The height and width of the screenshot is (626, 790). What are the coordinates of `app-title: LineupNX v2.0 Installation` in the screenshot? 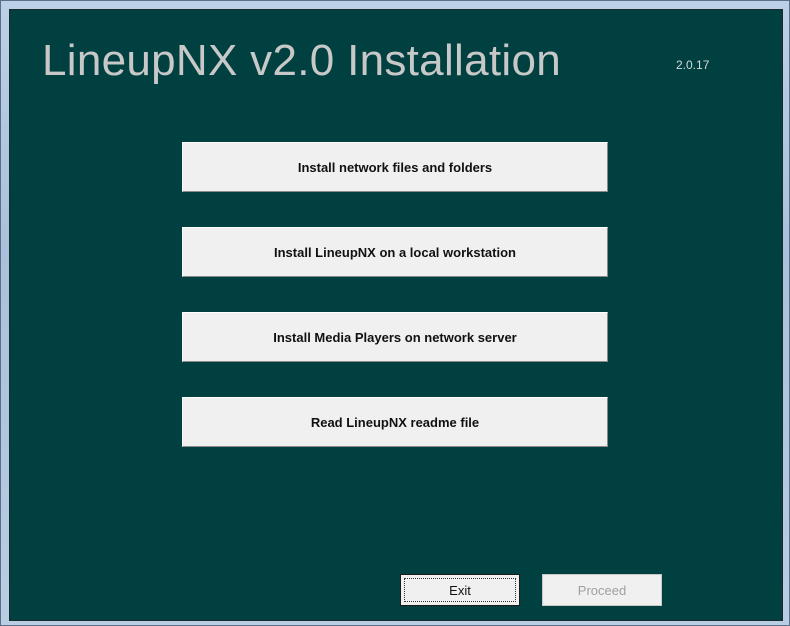 It's located at (302, 60).